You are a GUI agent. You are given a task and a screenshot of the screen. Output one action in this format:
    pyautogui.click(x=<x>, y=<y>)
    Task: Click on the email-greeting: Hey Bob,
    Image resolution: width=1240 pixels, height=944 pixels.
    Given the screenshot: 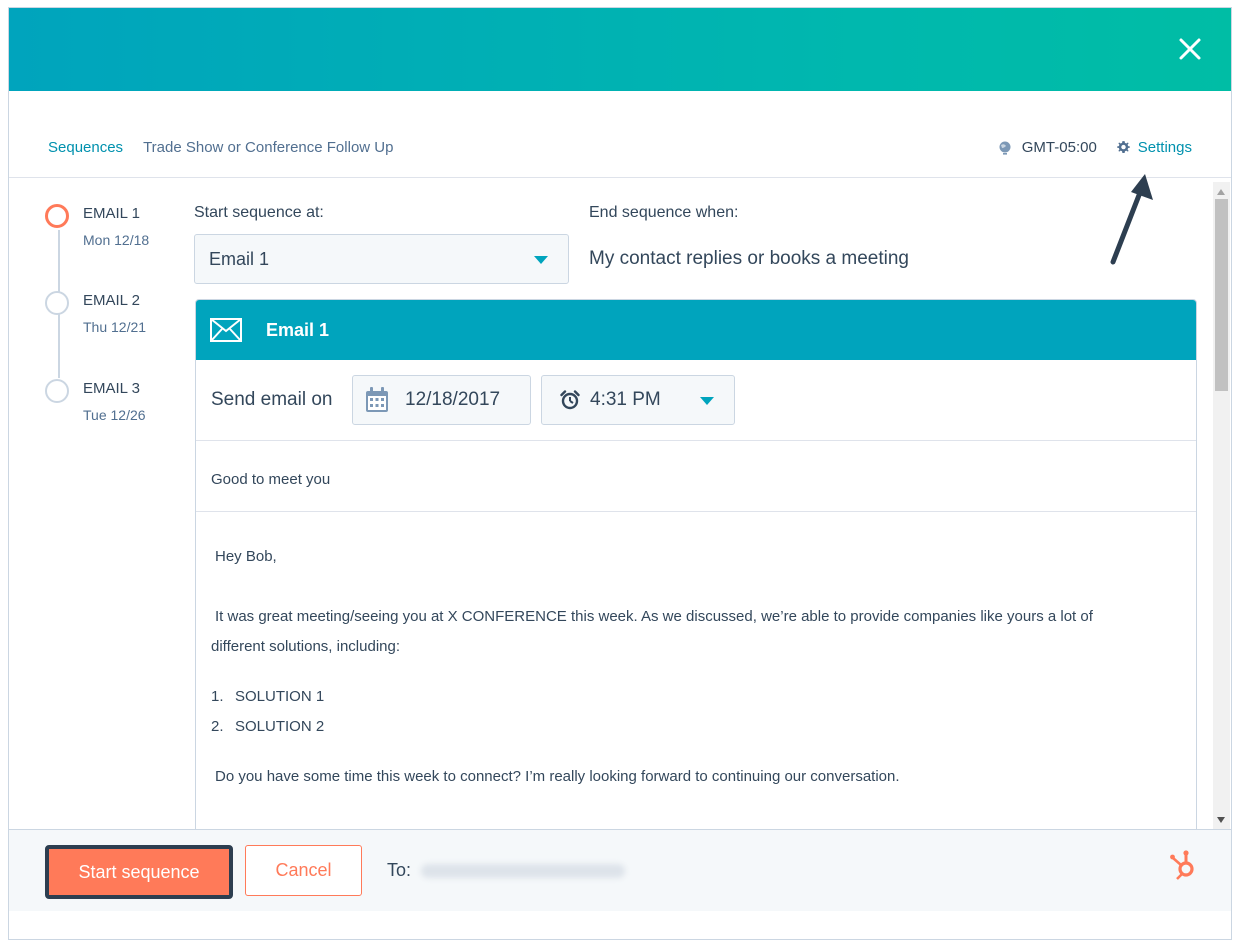 What is the action you would take?
    pyautogui.click(x=246, y=556)
    